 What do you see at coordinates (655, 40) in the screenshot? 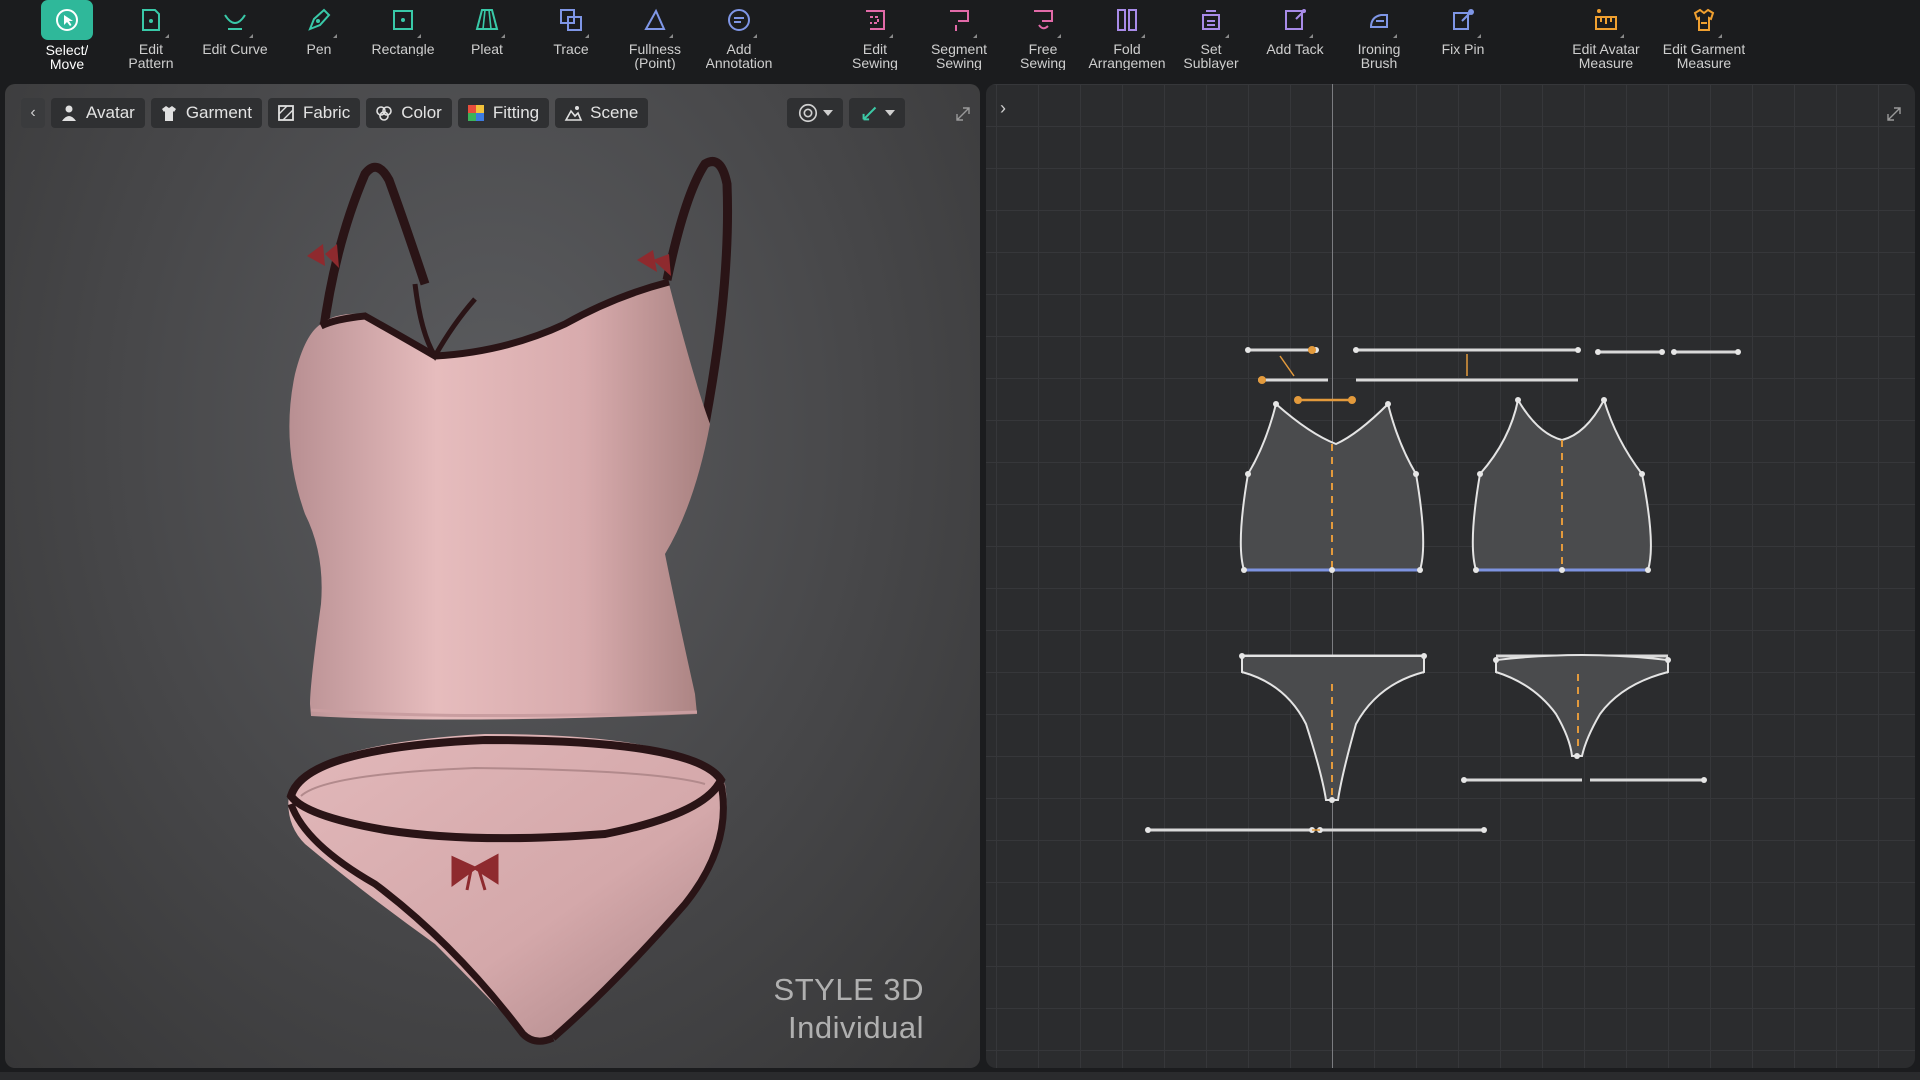
I see `tool-fullness-point: Fullness (Point)` at bounding box center [655, 40].